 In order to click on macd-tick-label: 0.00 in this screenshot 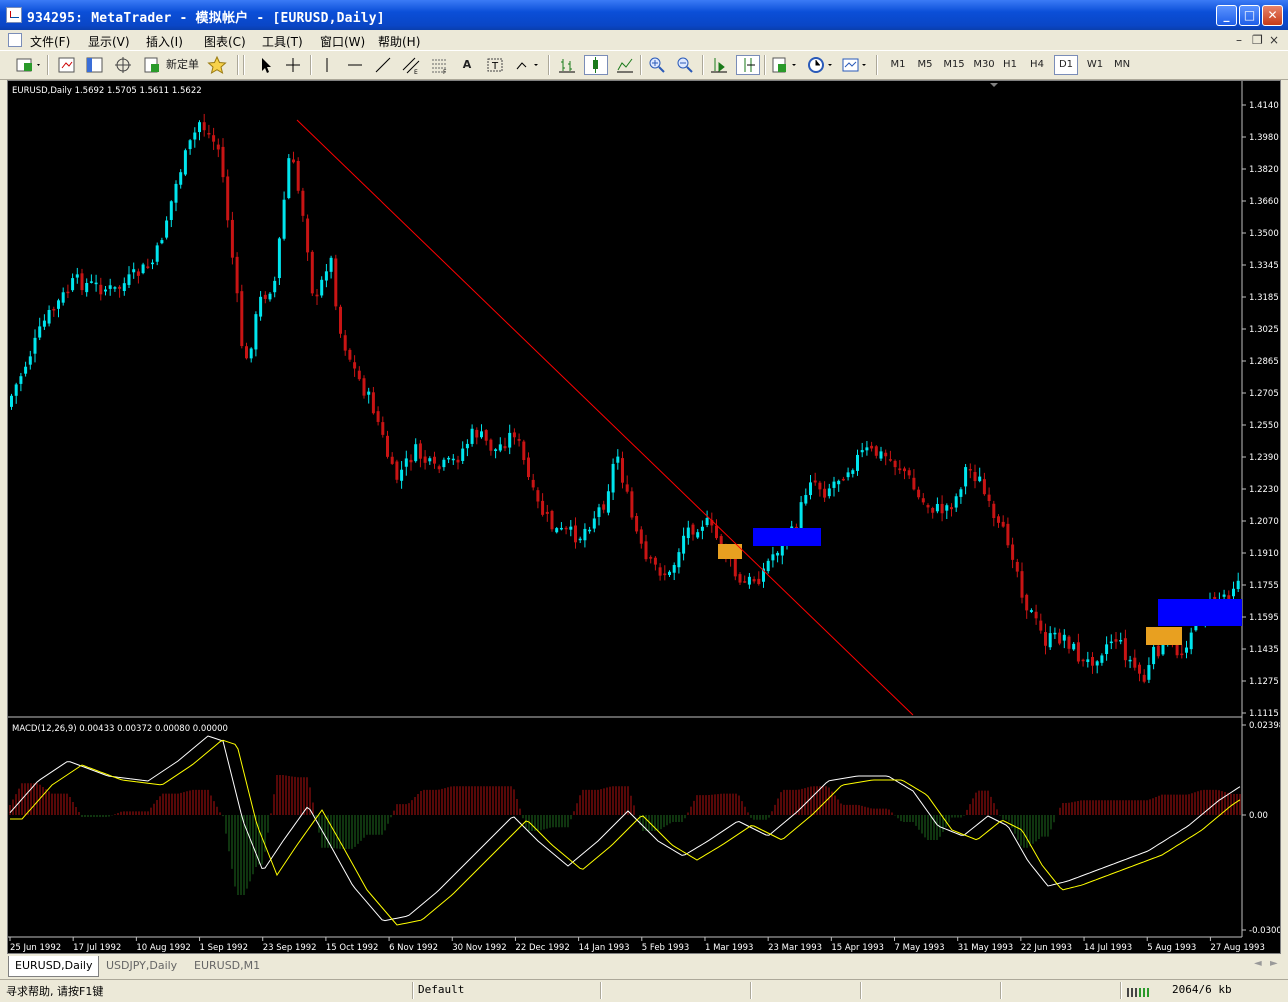, I will do `click(1258, 816)`.